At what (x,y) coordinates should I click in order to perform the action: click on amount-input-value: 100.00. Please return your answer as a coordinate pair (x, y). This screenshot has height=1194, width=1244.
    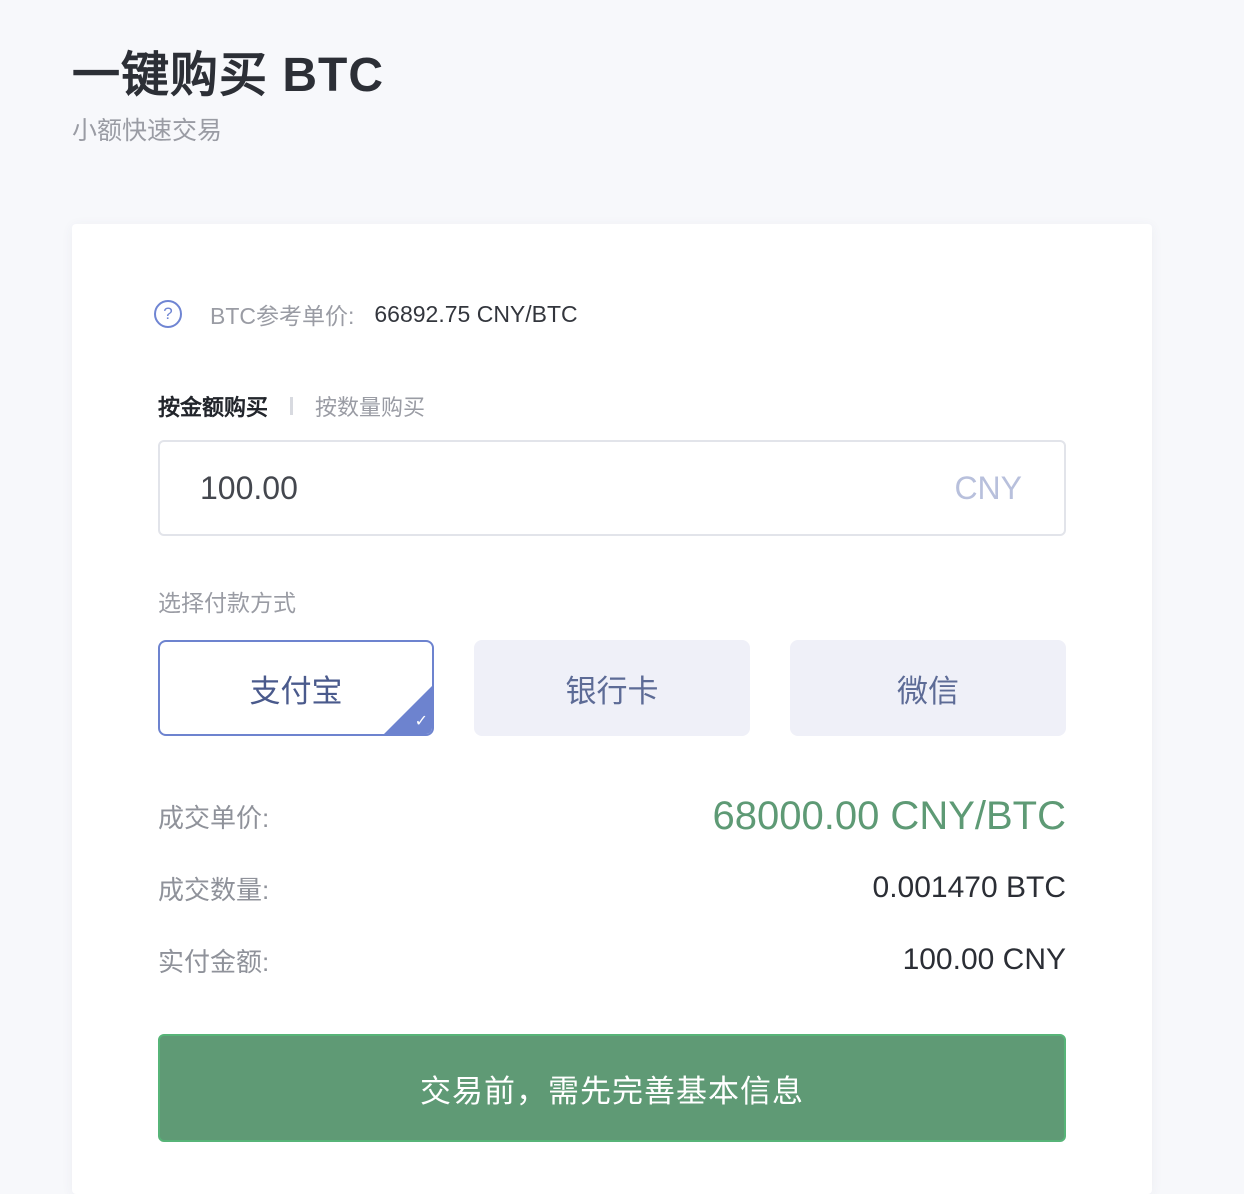
    Looking at the image, I should click on (249, 488).